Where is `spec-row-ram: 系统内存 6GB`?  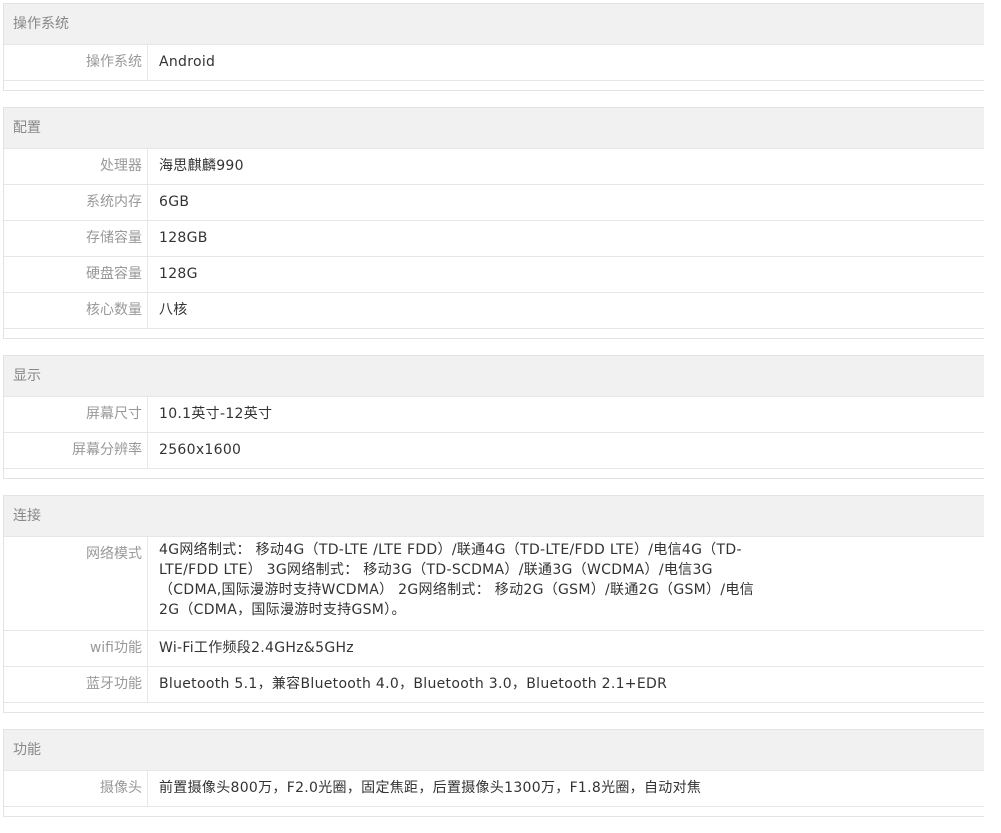
spec-row-ram: 系统内存 6GB is located at coordinates (494, 202).